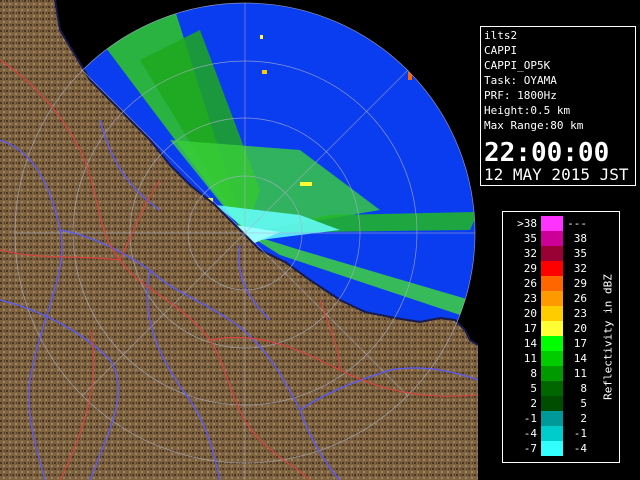 Image resolution: width=640 pixels, height=480 pixels. I want to click on legend-upper-bound: 38, so click(580, 238).